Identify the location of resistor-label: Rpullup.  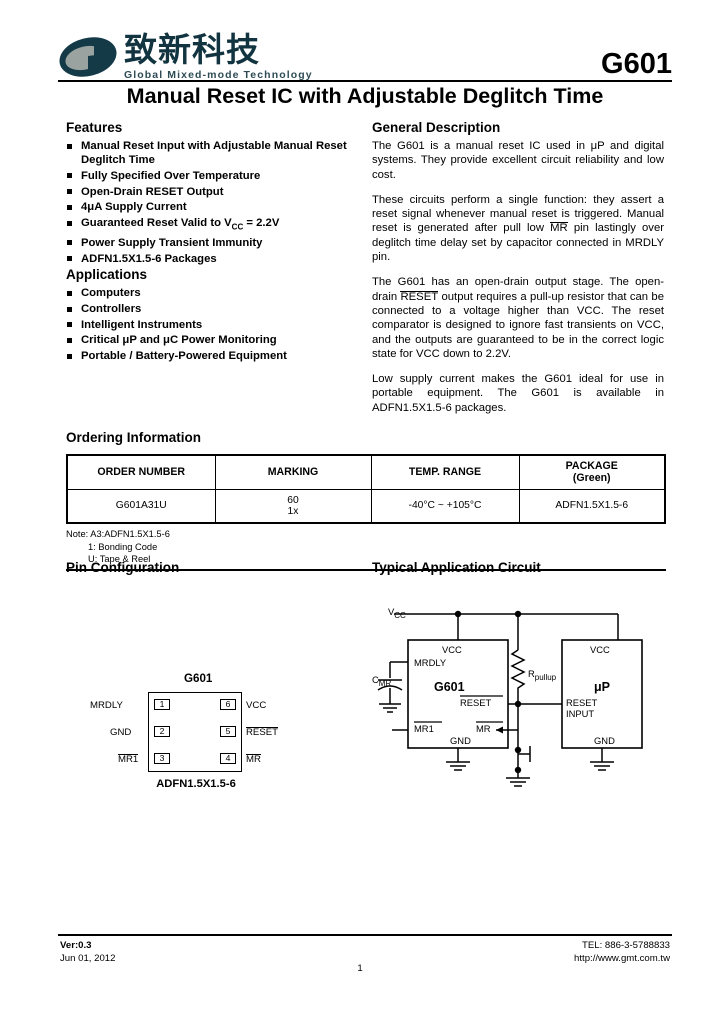
(542, 675).